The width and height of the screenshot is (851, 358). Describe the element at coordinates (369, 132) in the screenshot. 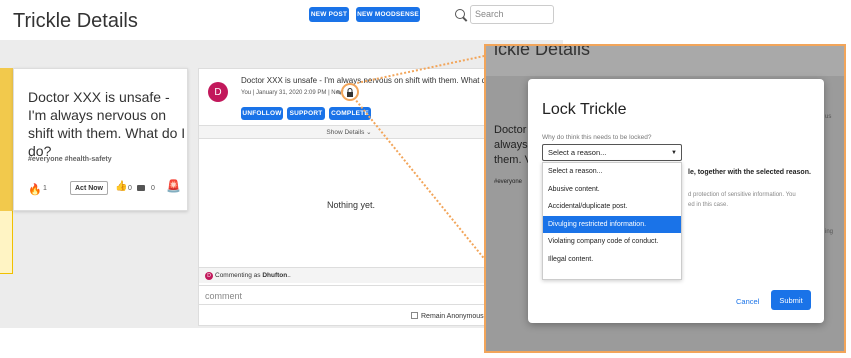

I see `chevron-down-icon: ⌄` at that location.